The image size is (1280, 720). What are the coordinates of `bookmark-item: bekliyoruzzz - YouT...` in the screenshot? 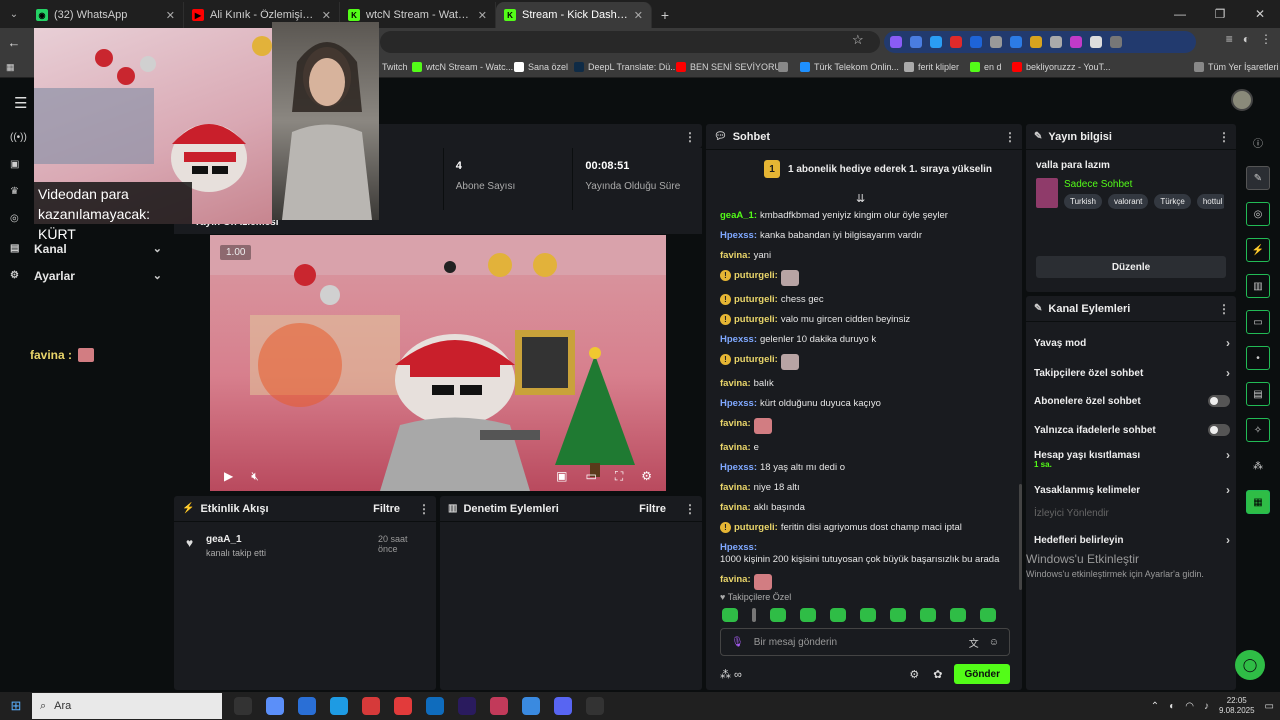 It's located at (1061, 67).